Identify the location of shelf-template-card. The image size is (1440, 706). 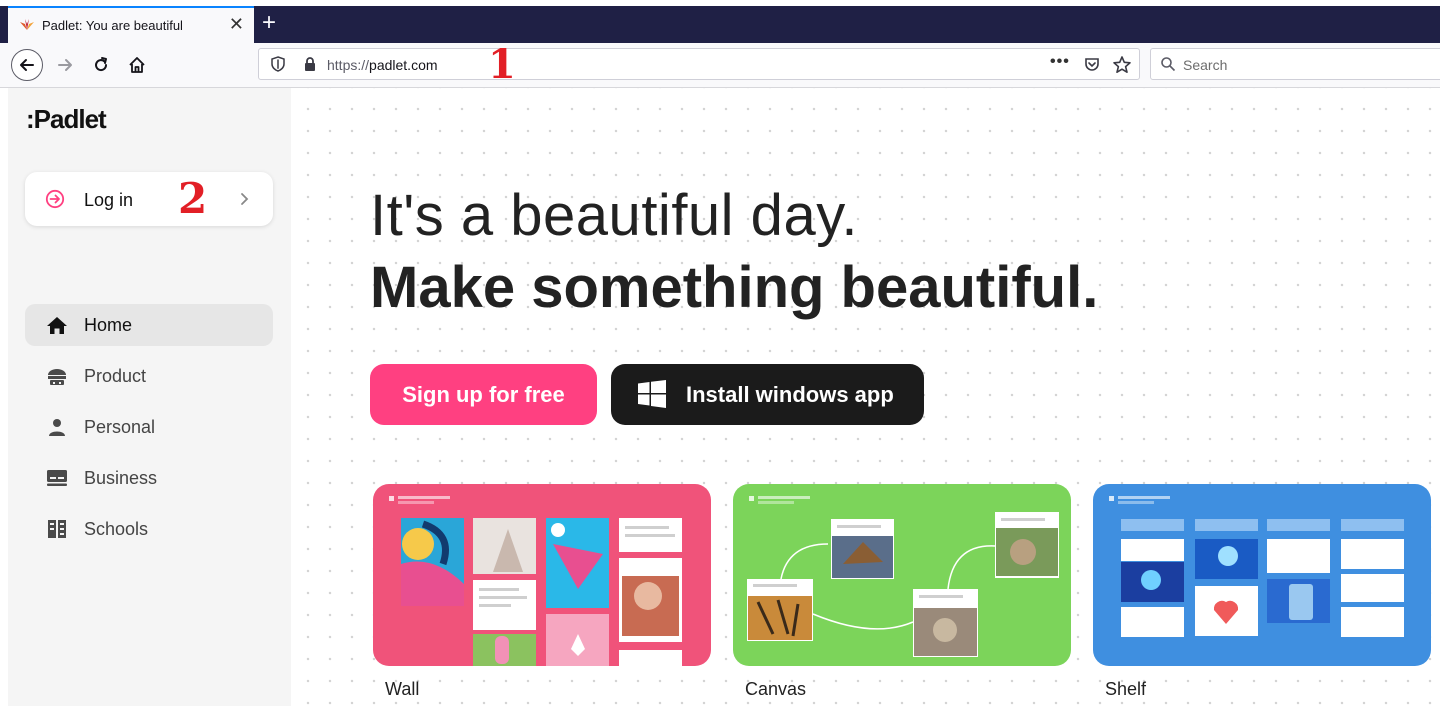
(1262, 575).